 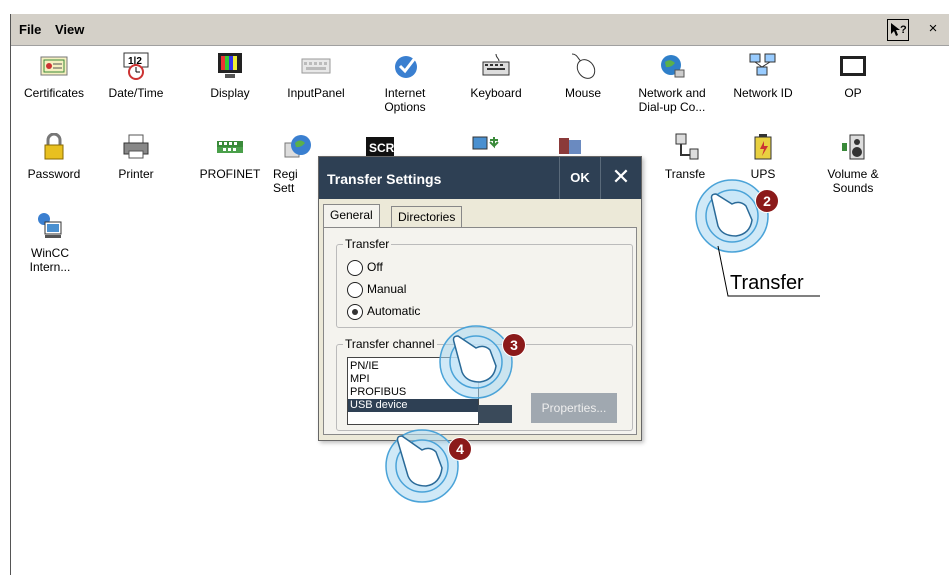 I want to click on list-scroll-button, so click(x=495, y=414).